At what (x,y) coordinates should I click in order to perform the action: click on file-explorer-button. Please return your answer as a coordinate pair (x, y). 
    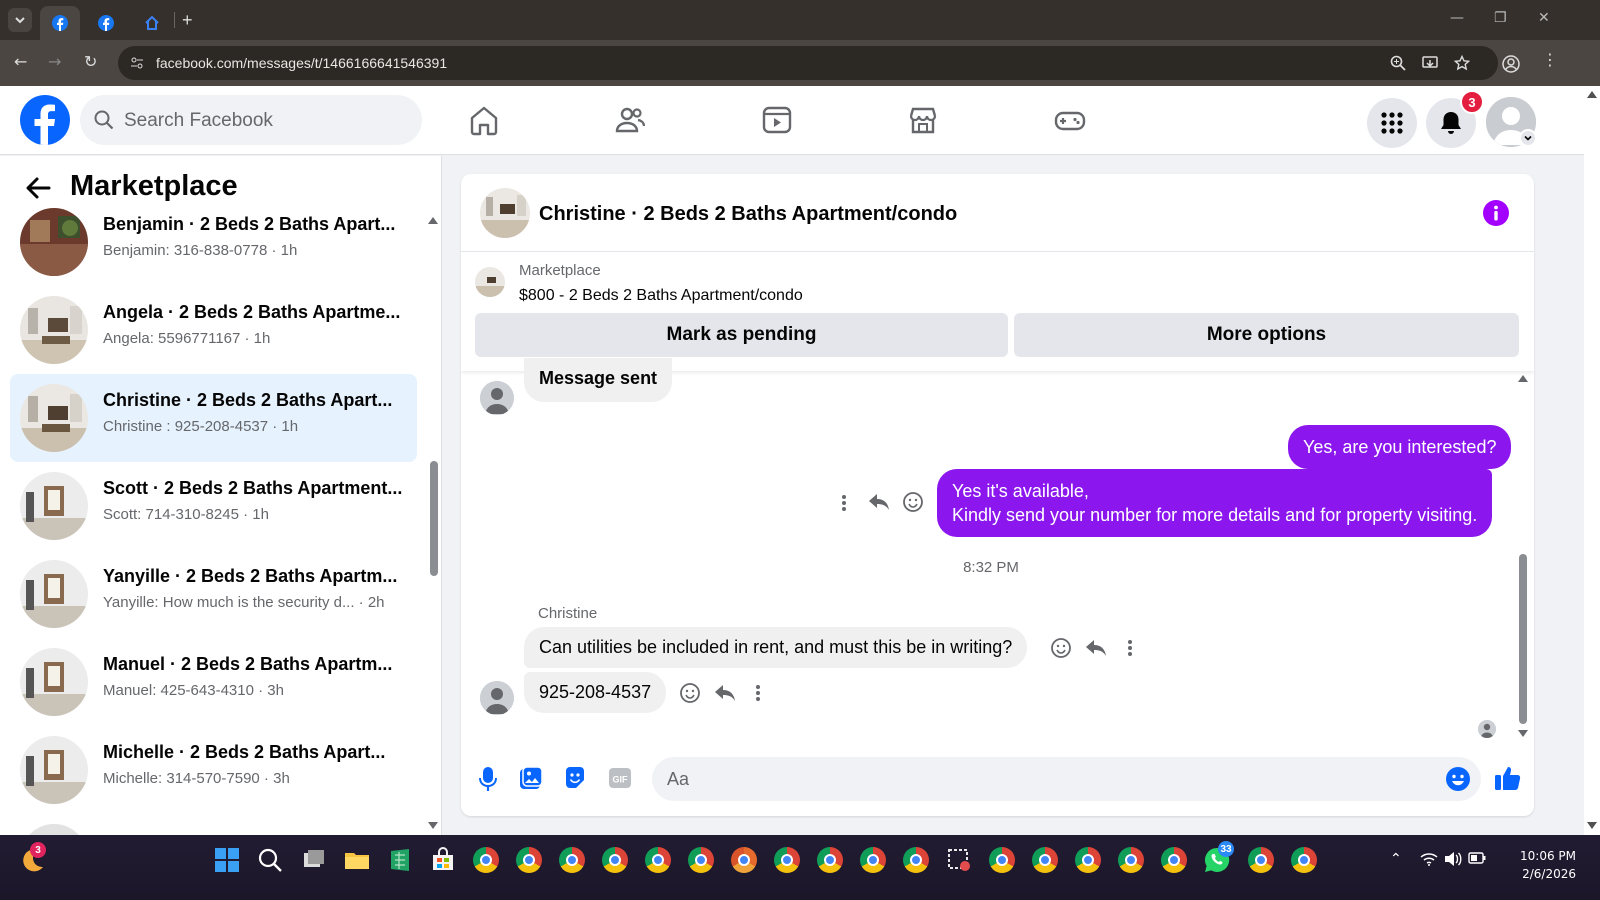
    Looking at the image, I should click on (357, 860).